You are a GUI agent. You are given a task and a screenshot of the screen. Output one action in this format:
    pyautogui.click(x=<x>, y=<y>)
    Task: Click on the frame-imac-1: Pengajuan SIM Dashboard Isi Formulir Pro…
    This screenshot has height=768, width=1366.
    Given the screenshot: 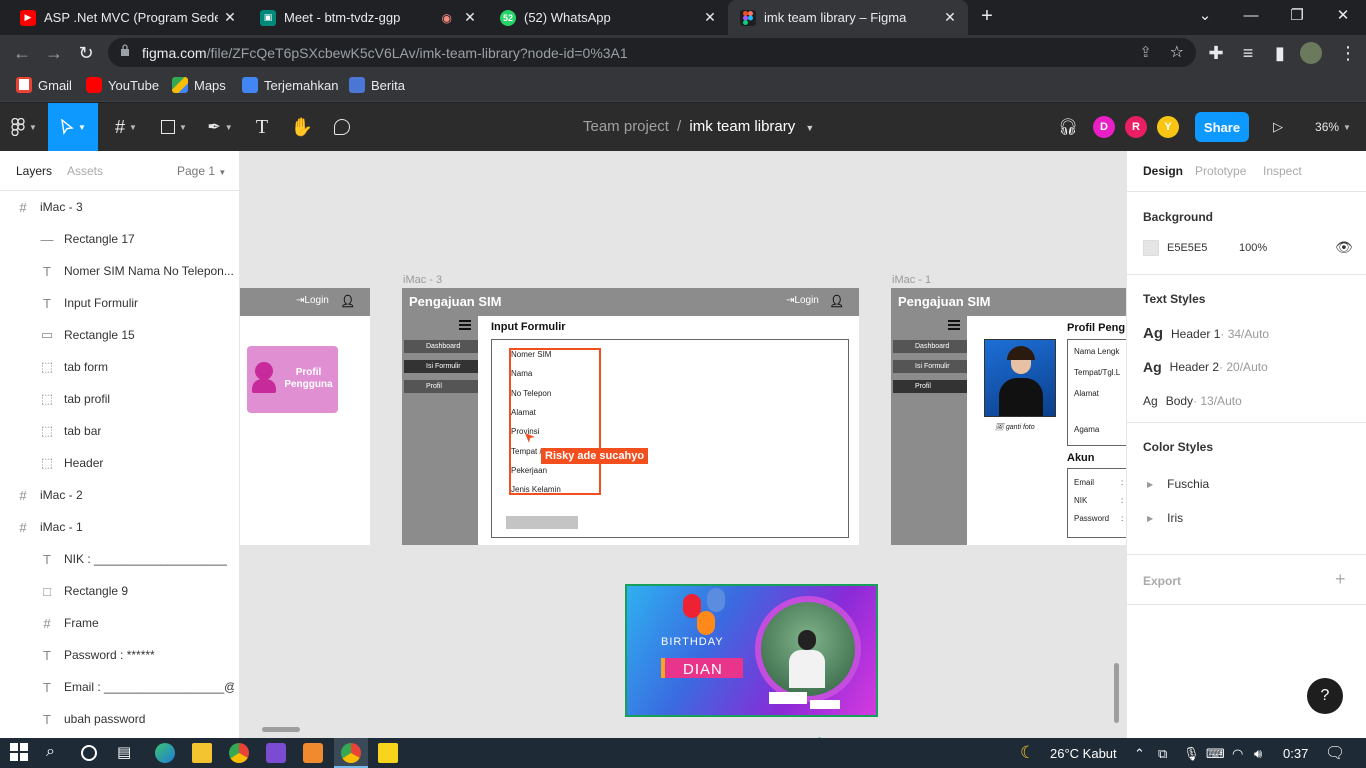 What is the action you would take?
    pyautogui.click(x=1008, y=416)
    